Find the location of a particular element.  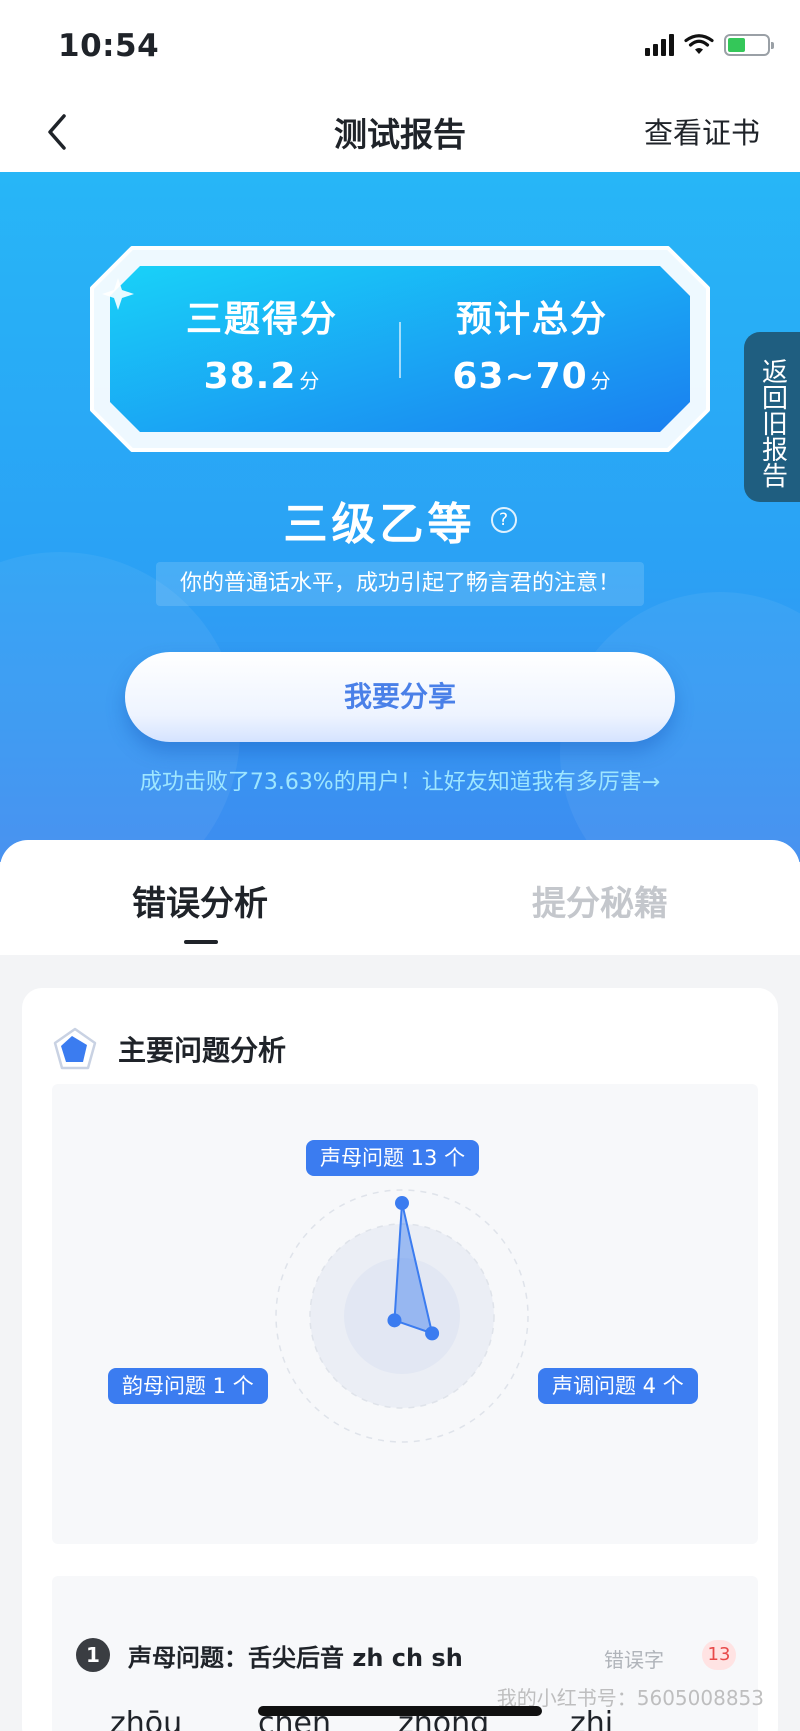

share-hint-link: 成功击败了73.63%的用户！让好友知道我有多厉害→ is located at coordinates (400, 780).